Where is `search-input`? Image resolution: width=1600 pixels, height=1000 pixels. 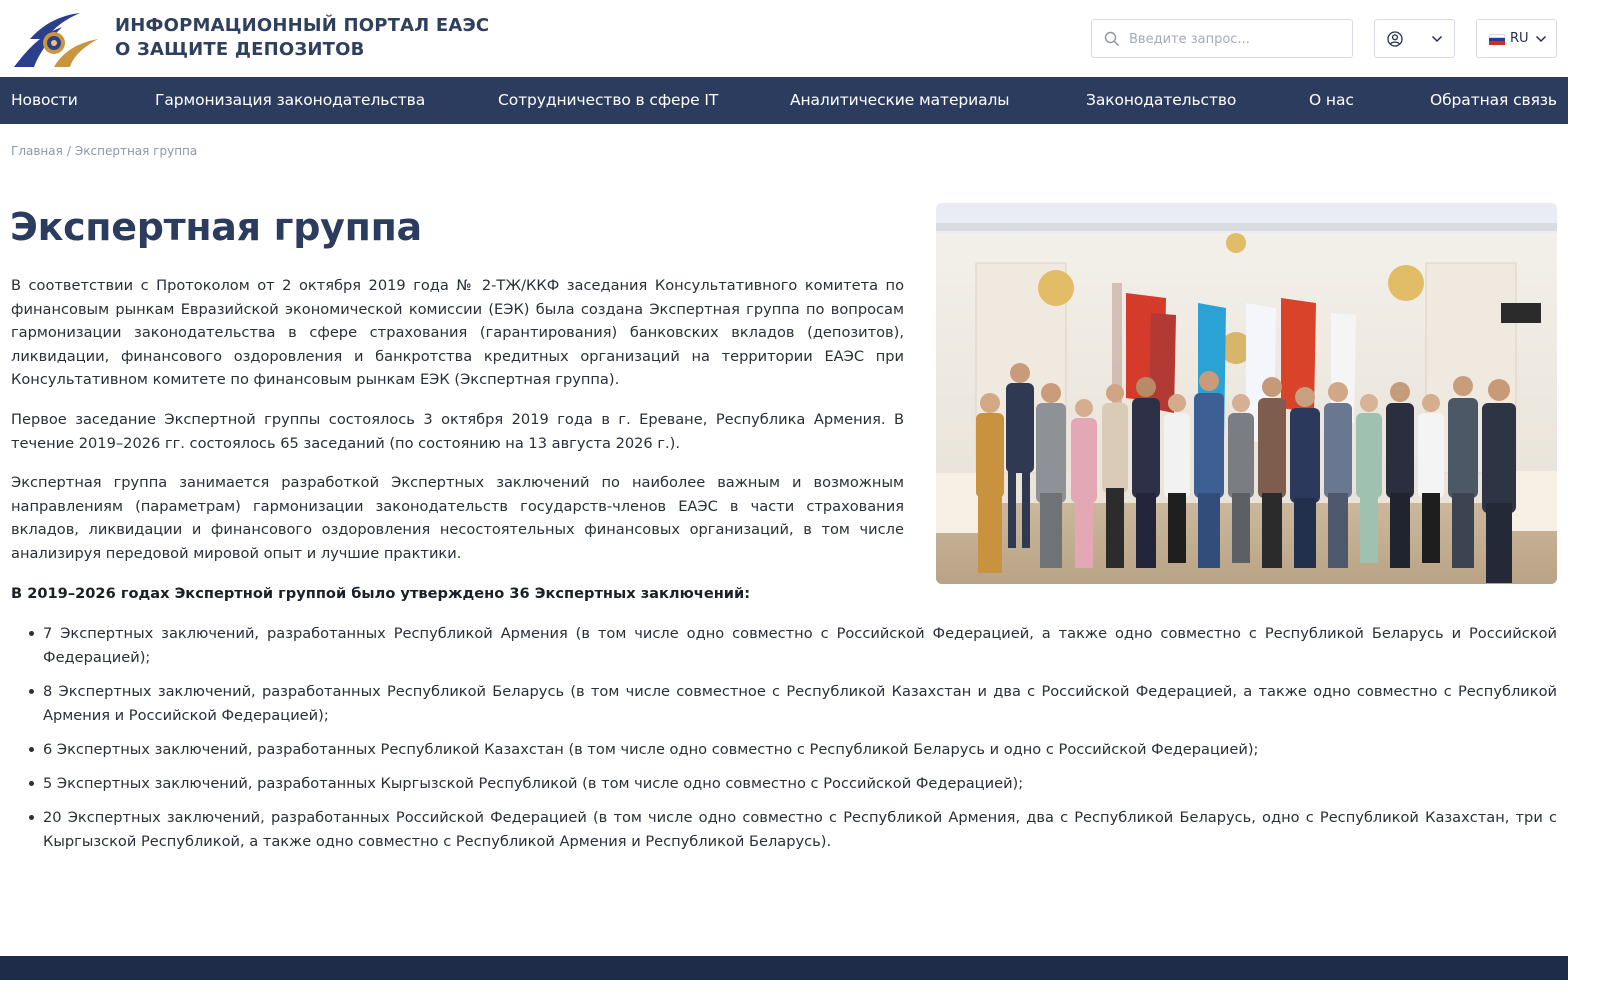
search-input is located at coordinates (1236, 39).